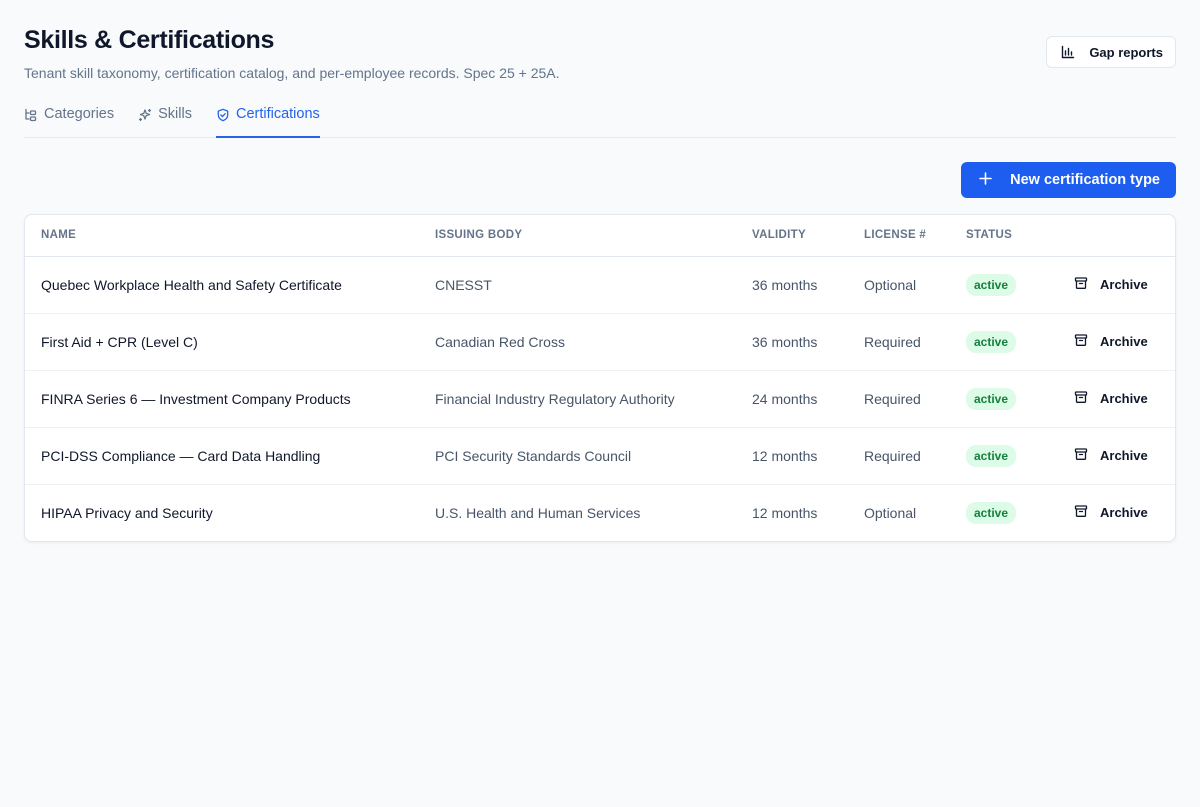 The image size is (1200, 807). I want to click on new-certification-type-button: New certification type, so click(1068, 180).